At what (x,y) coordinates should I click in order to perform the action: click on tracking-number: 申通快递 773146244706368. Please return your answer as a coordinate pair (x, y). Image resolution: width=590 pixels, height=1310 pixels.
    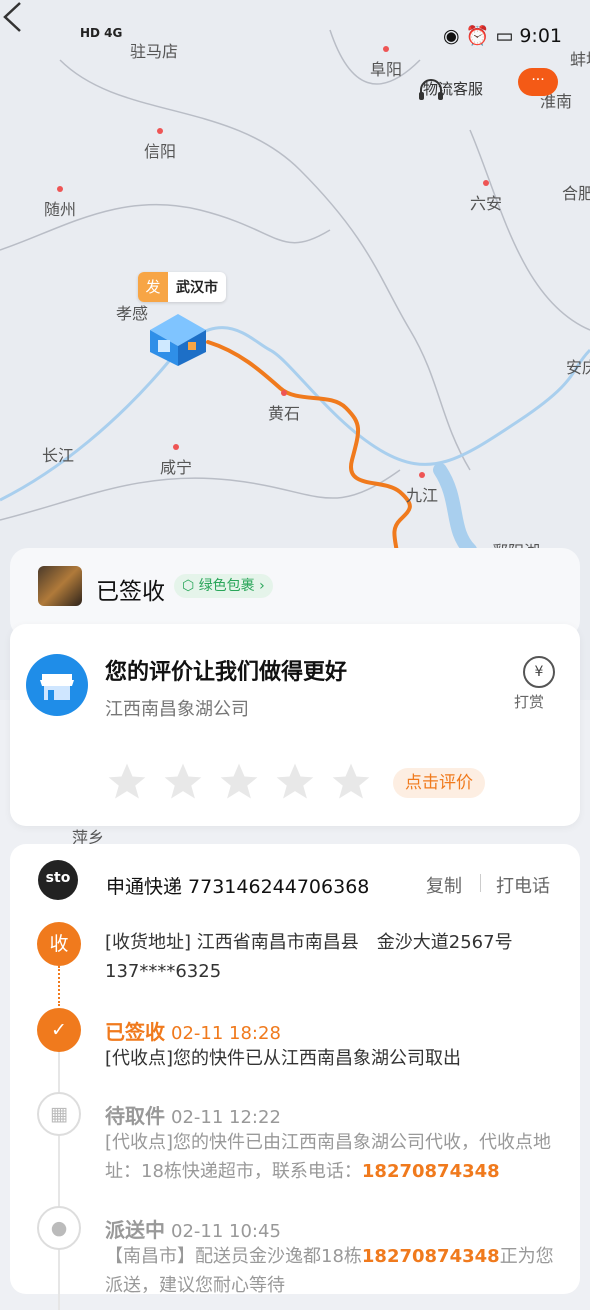
    Looking at the image, I should click on (238, 887).